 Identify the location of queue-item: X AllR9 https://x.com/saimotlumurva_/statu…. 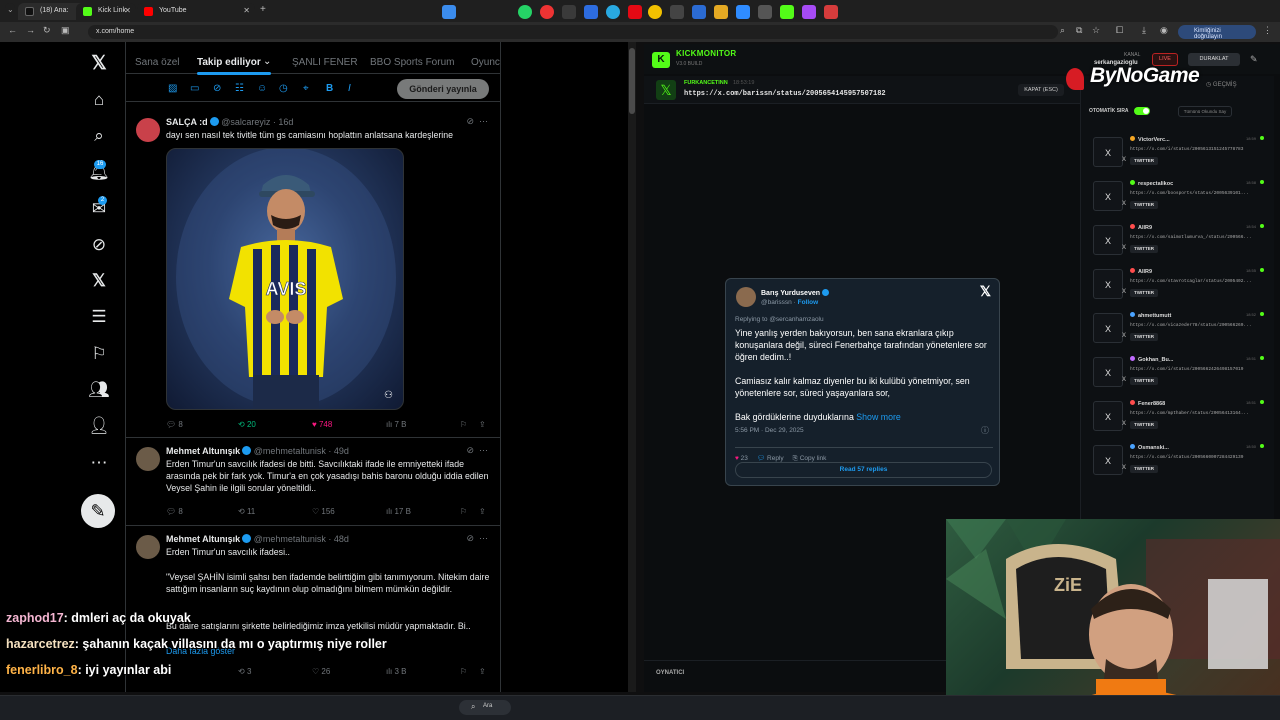
(1178, 242).